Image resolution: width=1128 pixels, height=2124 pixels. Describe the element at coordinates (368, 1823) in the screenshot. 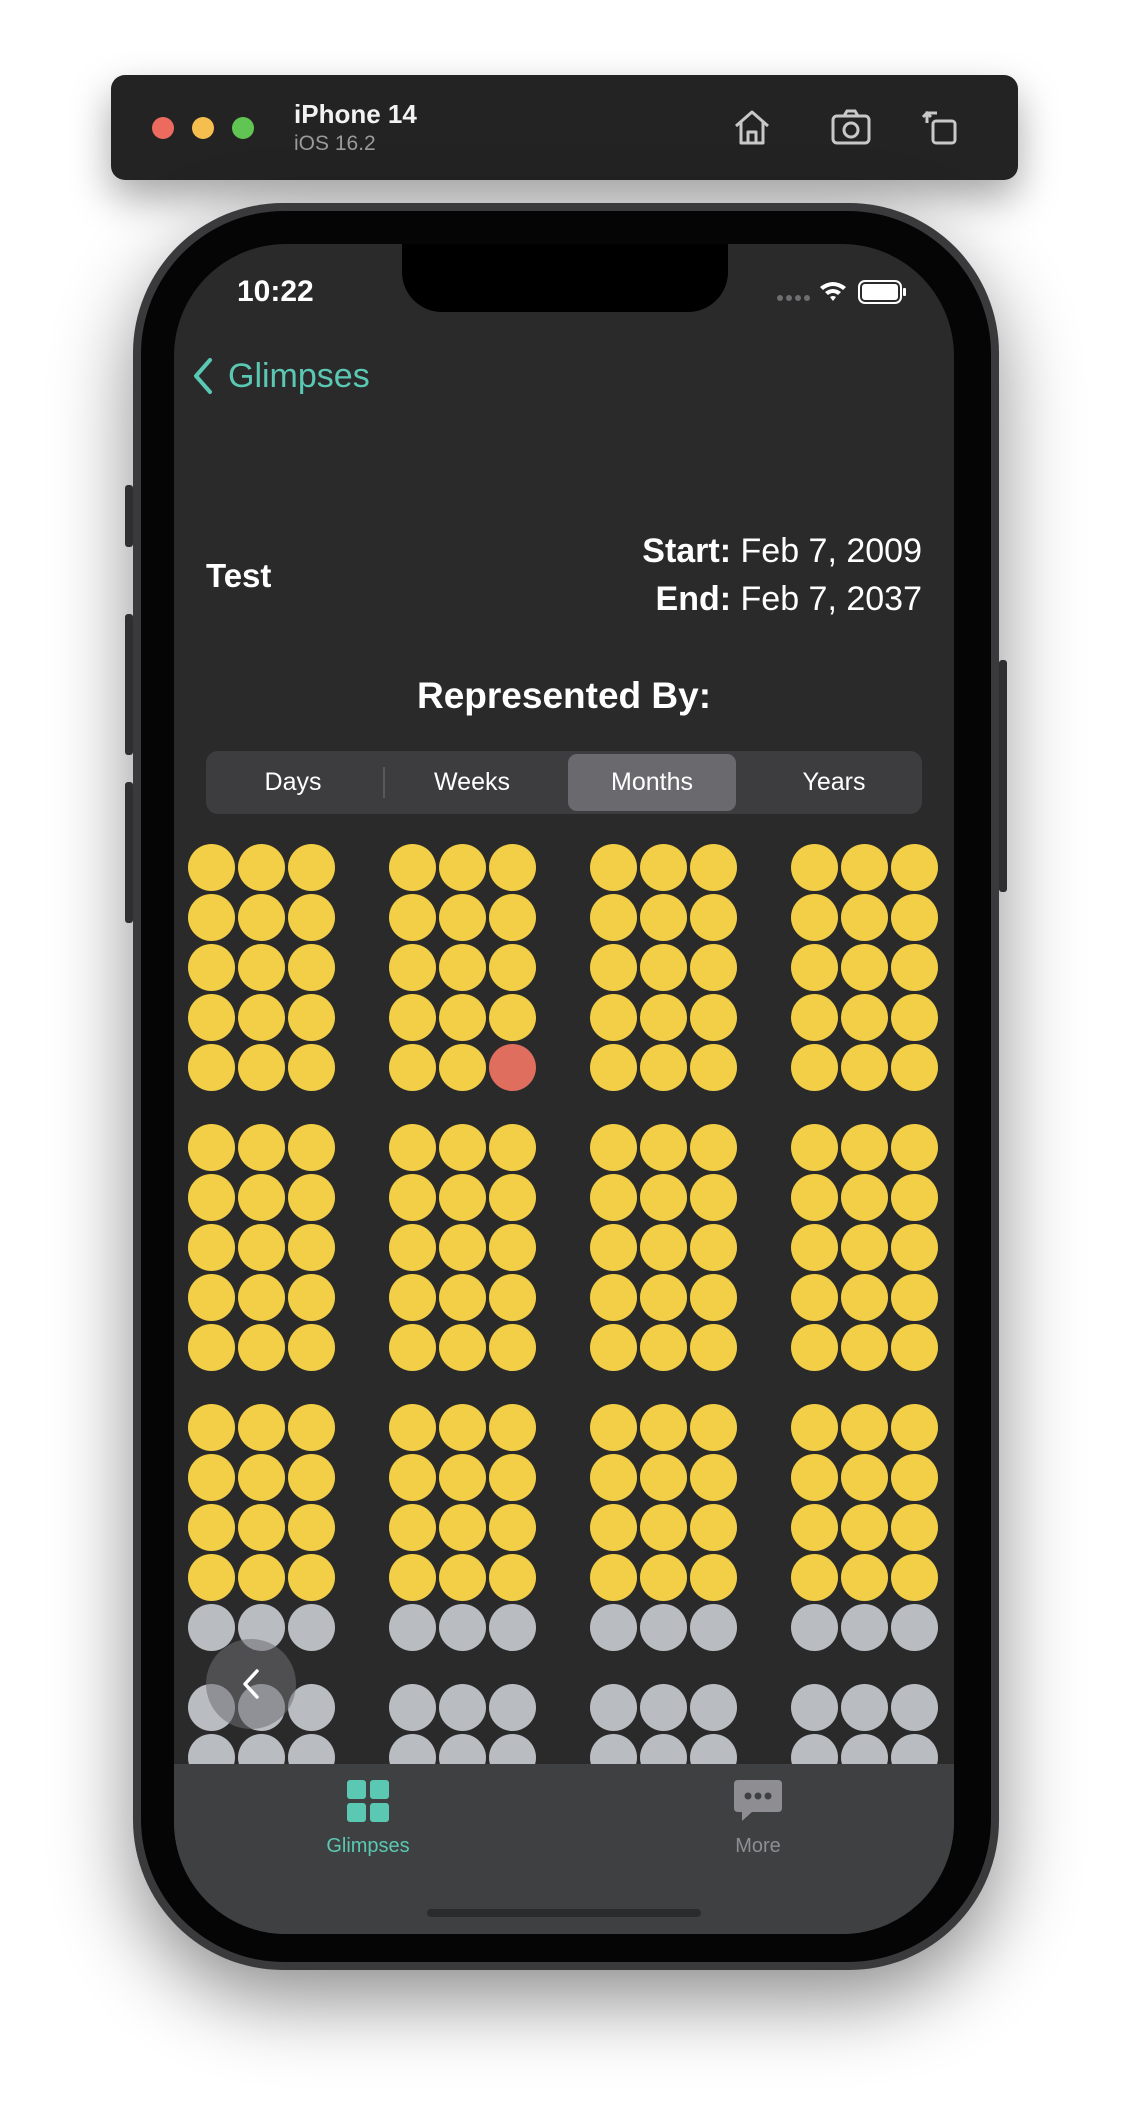

I see `tab-glimpses: Glimpses` at that location.